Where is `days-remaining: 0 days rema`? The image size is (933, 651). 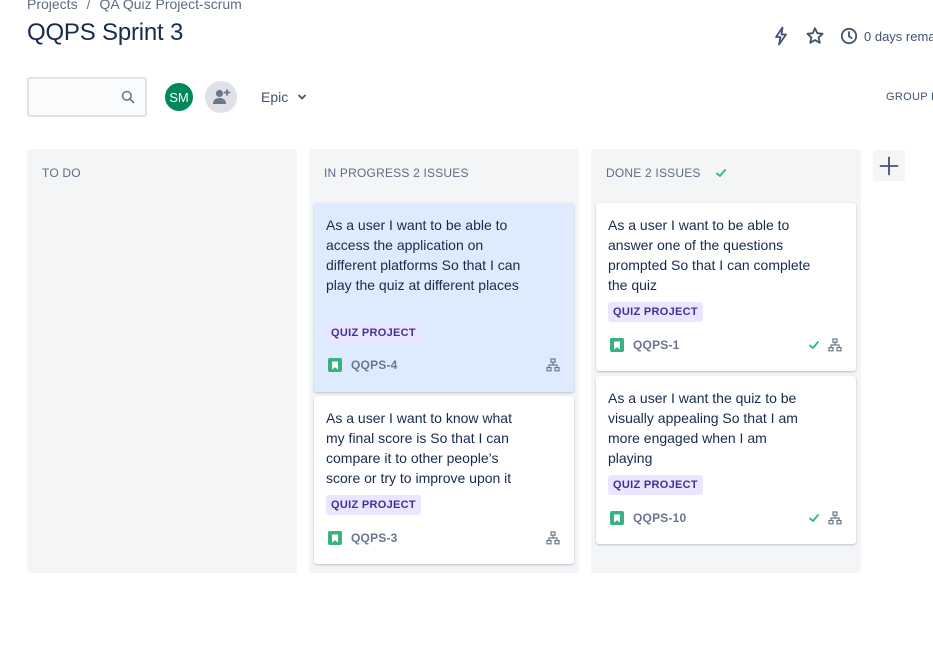
days-remaining: 0 days rema is located at coordinates (886, 36).